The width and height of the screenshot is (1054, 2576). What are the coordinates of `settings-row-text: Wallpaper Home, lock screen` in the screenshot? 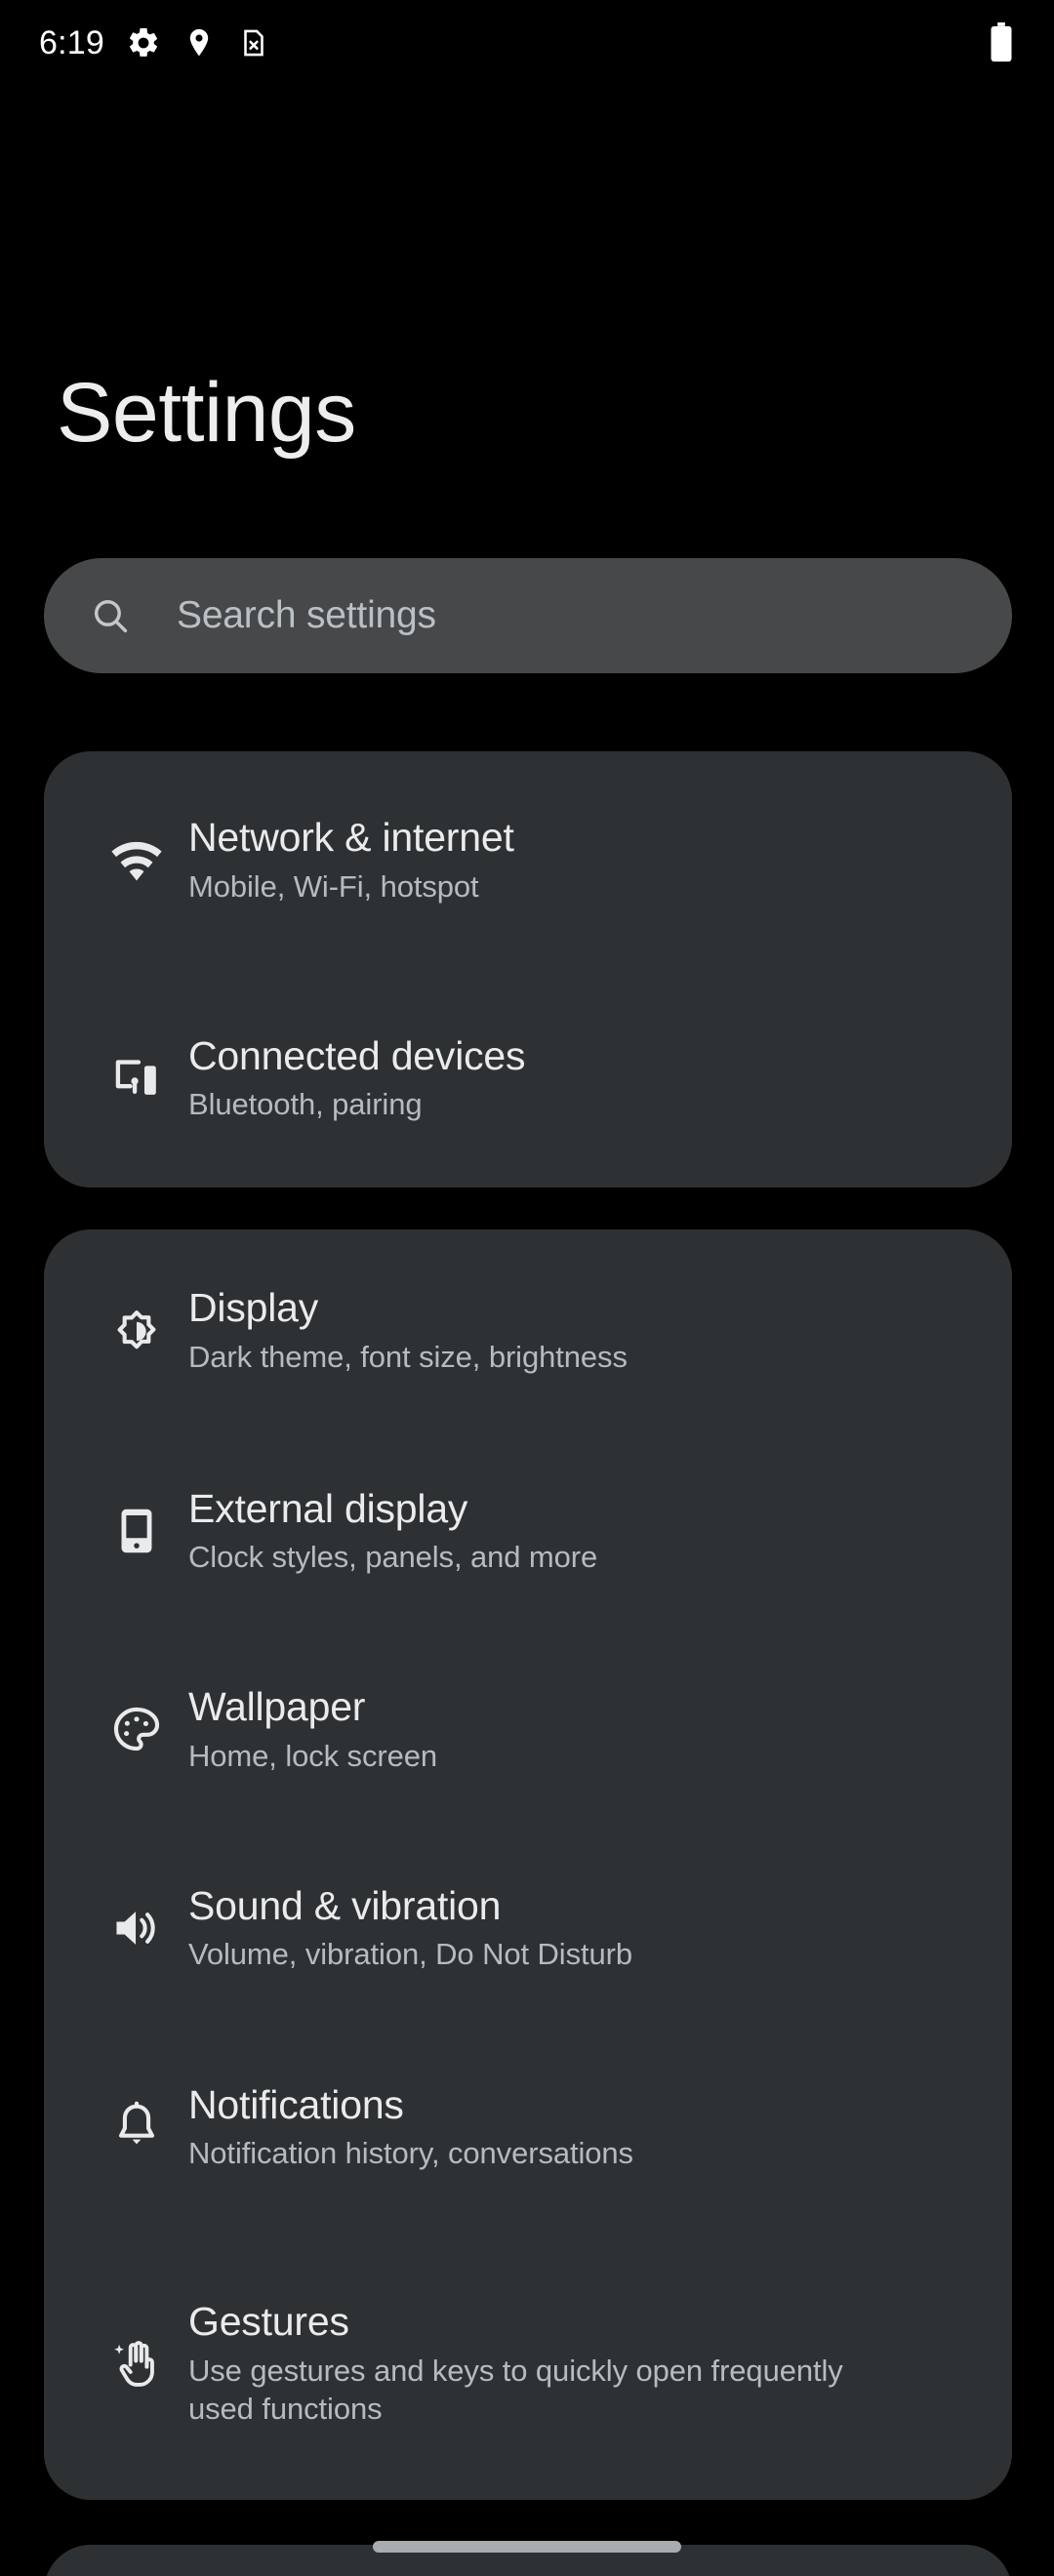 It's located at (312, 1729).